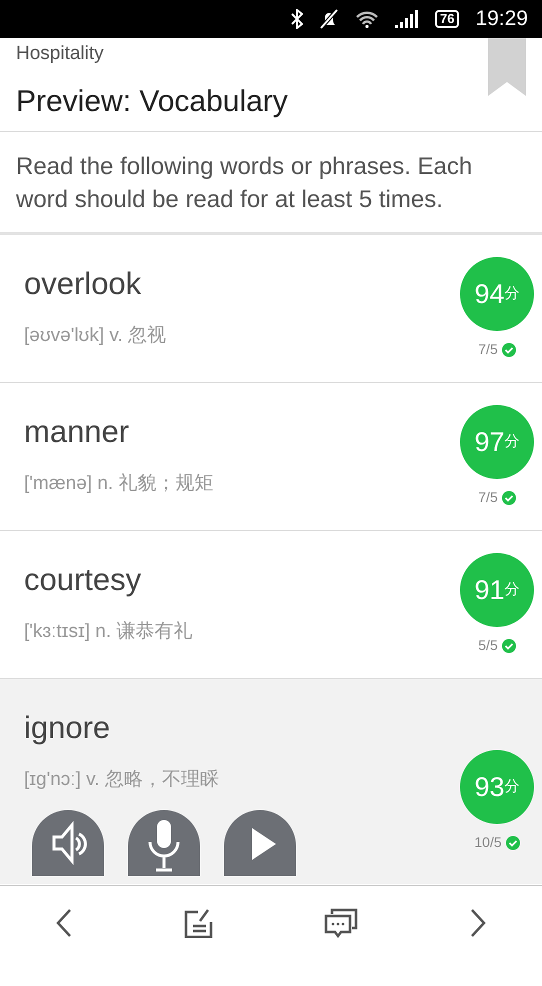 The width and height of the screenshot is (542, 986). Describe the element at coordinates (328, 19) in the screenshot. I see `muted-bell-icon` at that location.